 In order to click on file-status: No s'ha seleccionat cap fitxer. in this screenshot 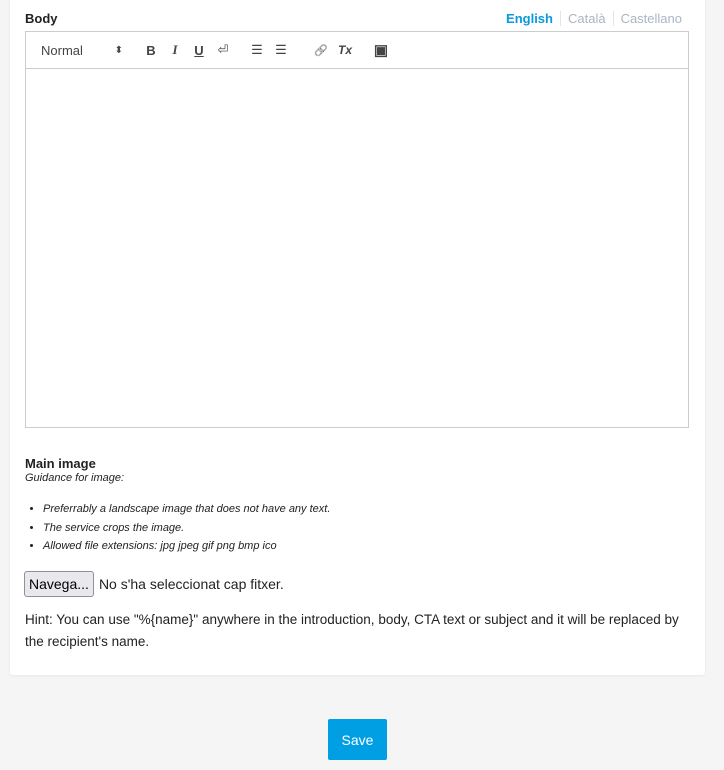, I will do `click(191, 584)`.